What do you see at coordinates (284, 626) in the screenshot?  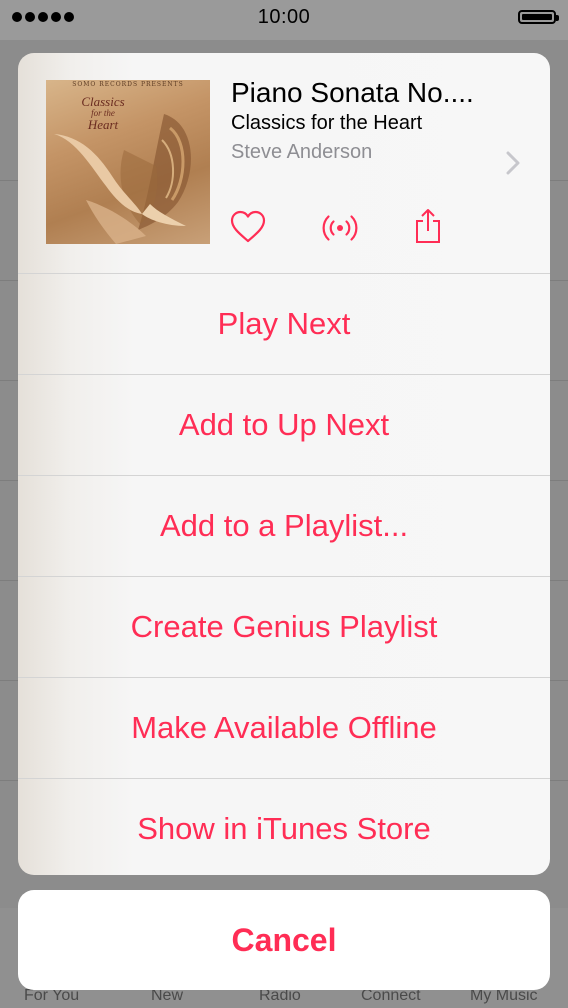 I see `create-genius-playlist-button: Create Genius Playlist` at bounding box center [284, 626].